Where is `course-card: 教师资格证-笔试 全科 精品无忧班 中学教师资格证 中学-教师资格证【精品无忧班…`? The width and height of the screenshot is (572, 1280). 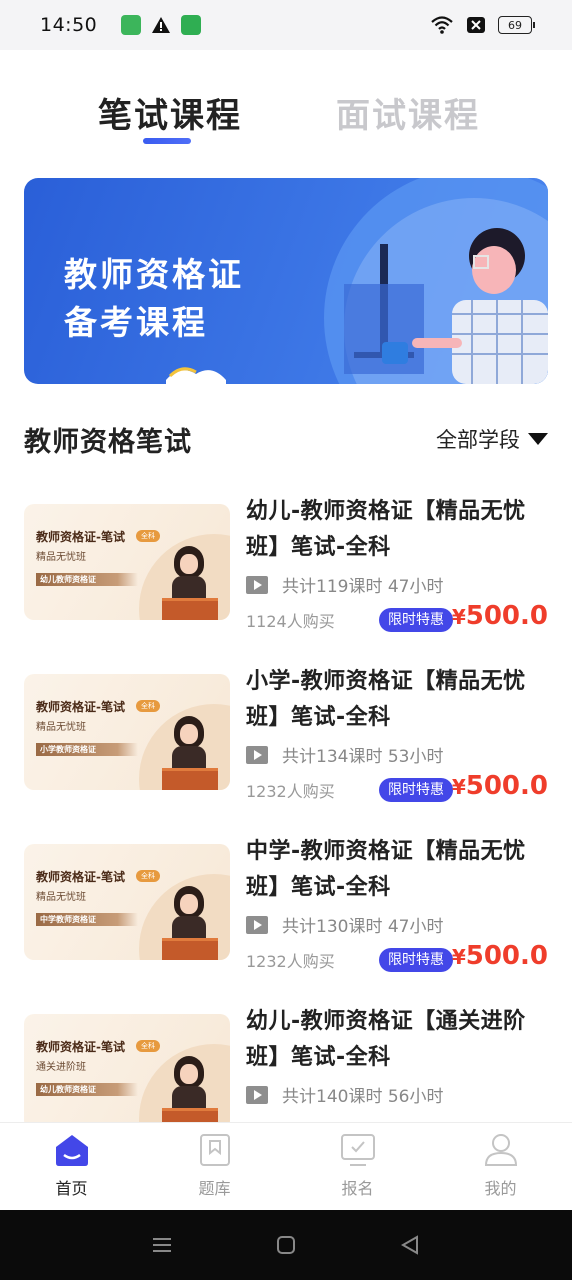
course-card: 教师资格证-笔试 全科 精品无忧班 中学教师资格证 中学-教师资格证【精品无忧班… is located at coordinates (286, 905).